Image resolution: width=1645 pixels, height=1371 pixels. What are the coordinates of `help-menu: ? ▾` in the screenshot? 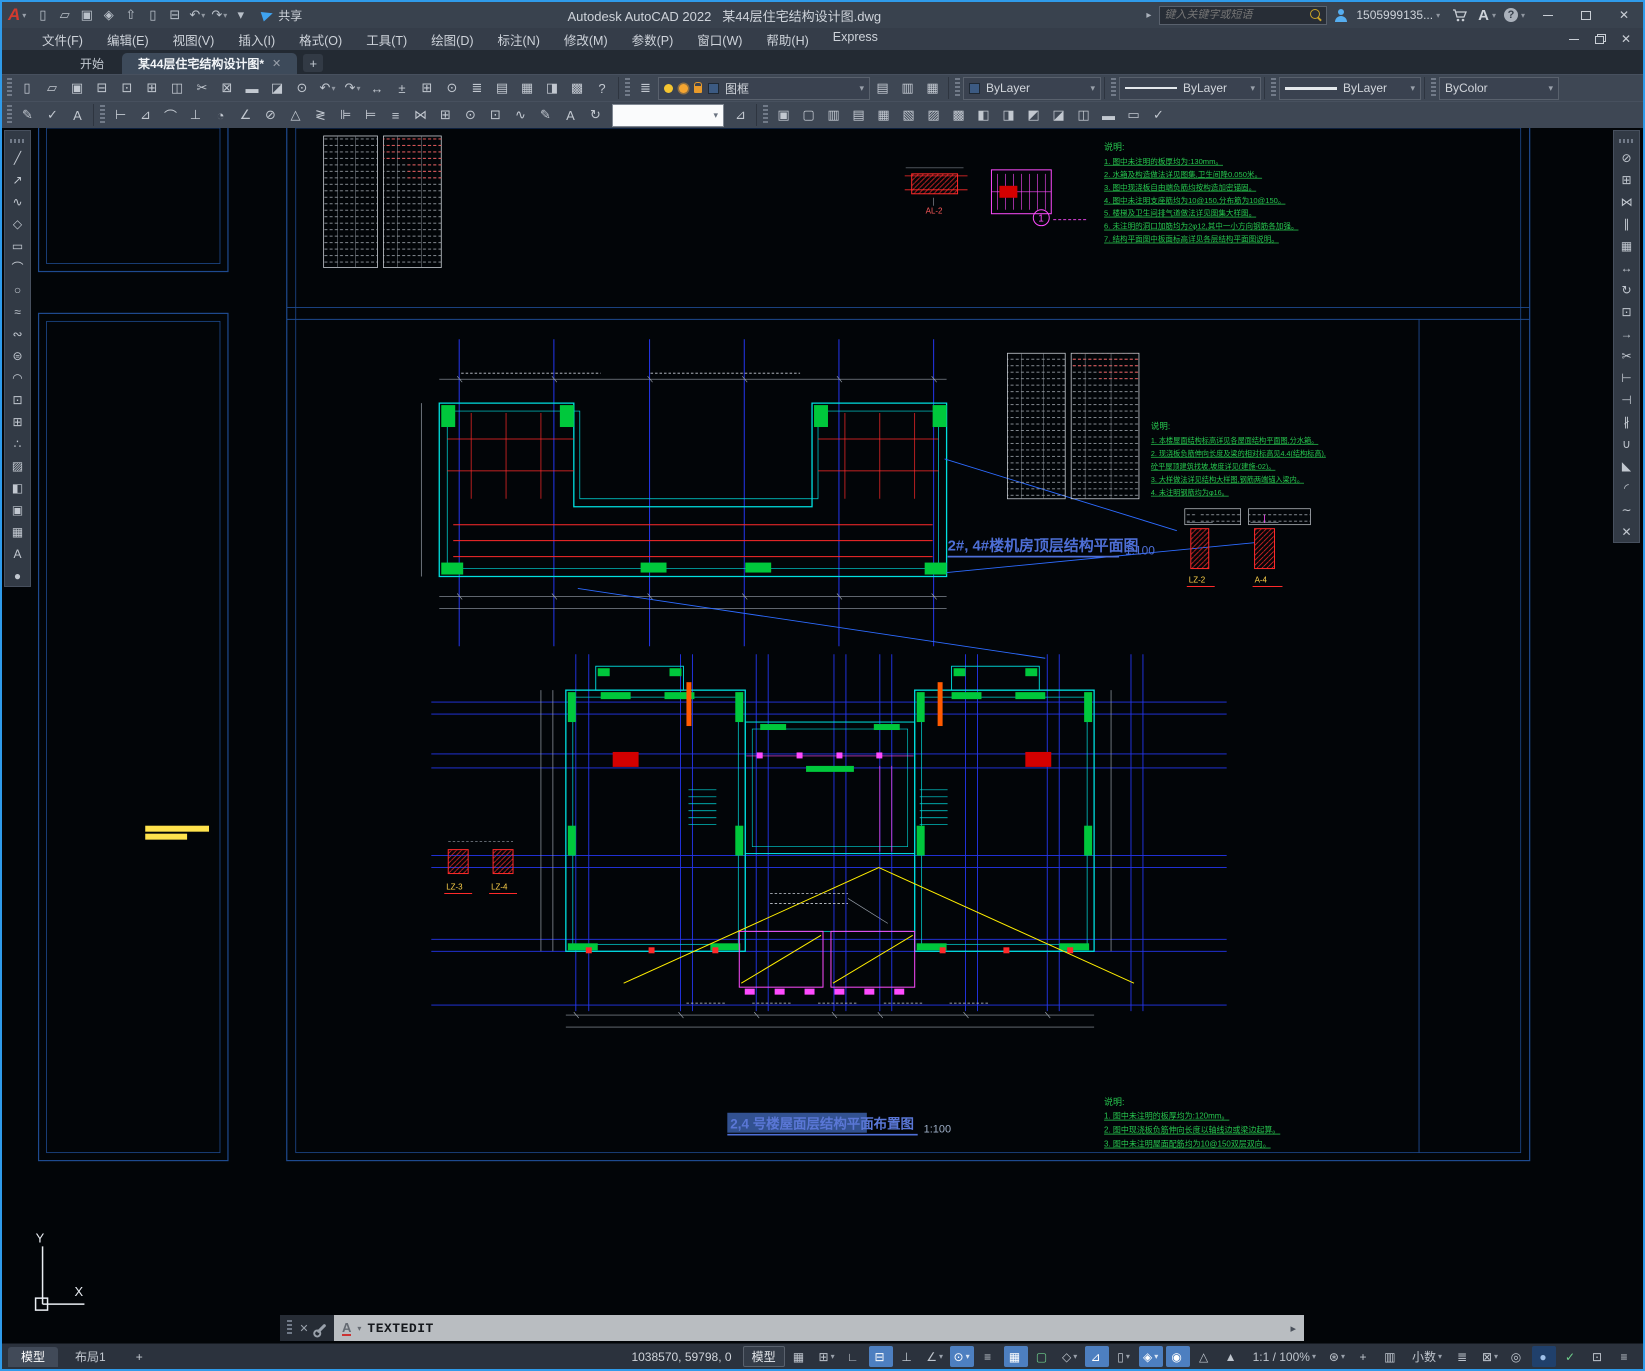 It's located at (1514, 15).